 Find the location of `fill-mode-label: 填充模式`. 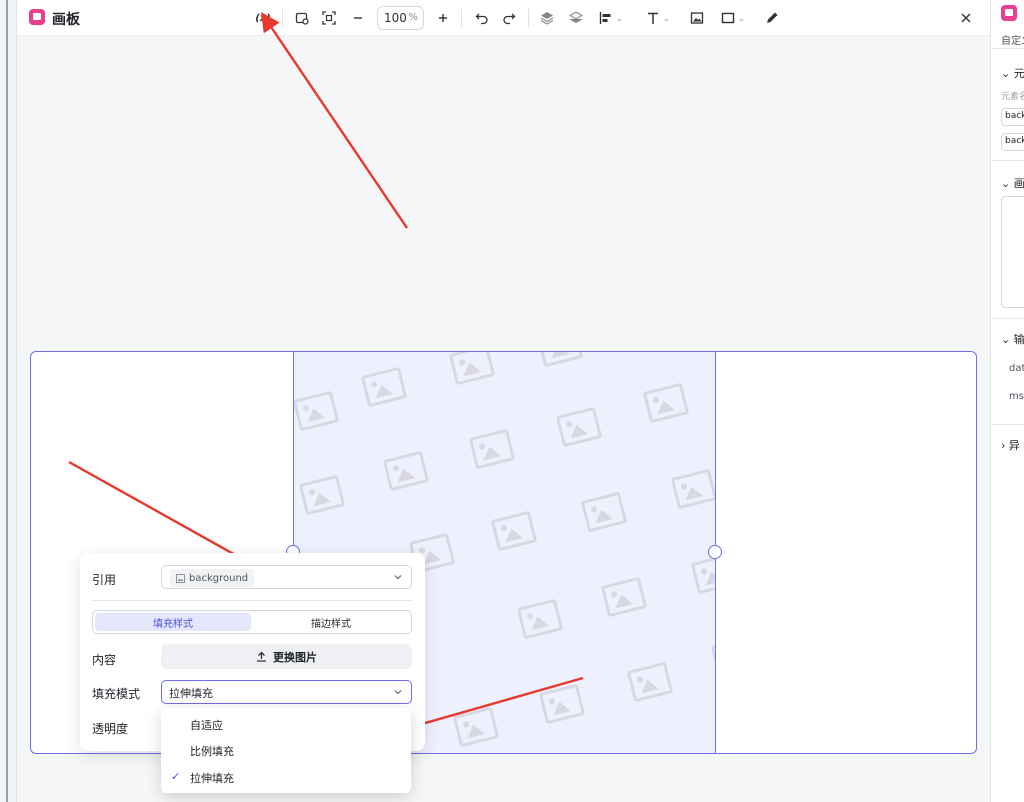

fill-mode-label: 填充模式 is located at coordinates (116, 694).